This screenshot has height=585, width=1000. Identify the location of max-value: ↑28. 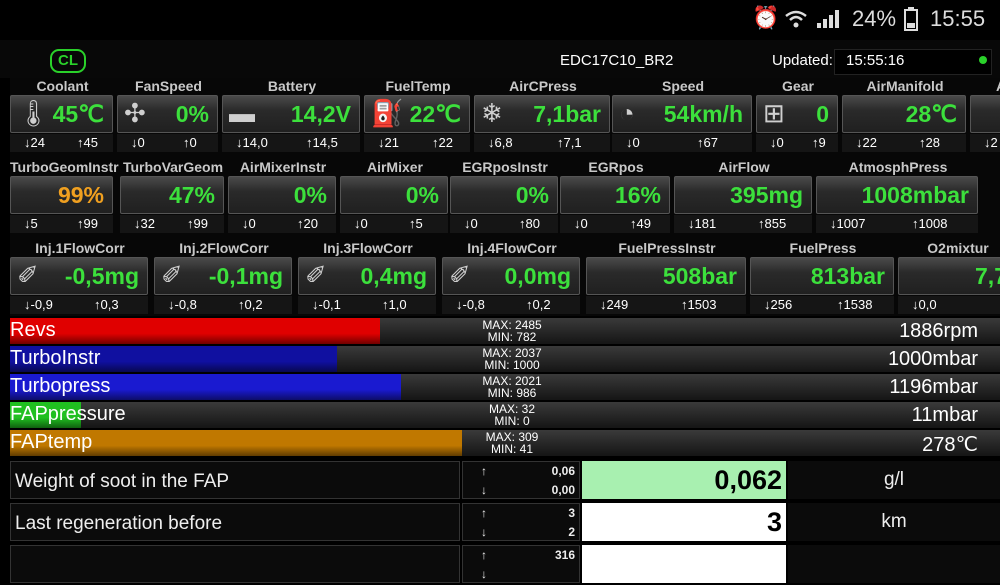
(929, 142).